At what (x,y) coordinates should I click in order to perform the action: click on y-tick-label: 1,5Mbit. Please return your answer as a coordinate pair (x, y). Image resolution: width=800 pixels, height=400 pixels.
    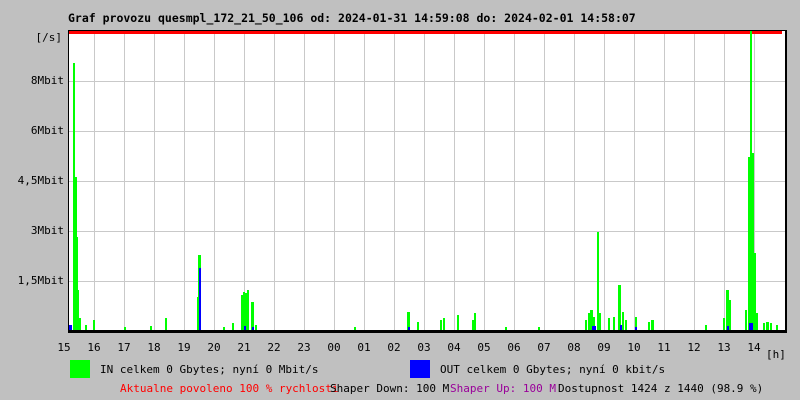
    Looking at the image, I should click on (40, 280).